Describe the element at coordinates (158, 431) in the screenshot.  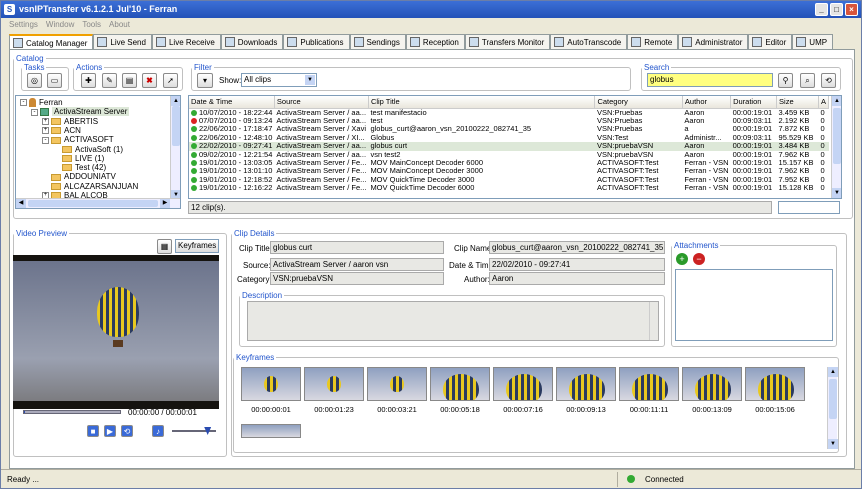
I see `mute-button: ♪` at that location.